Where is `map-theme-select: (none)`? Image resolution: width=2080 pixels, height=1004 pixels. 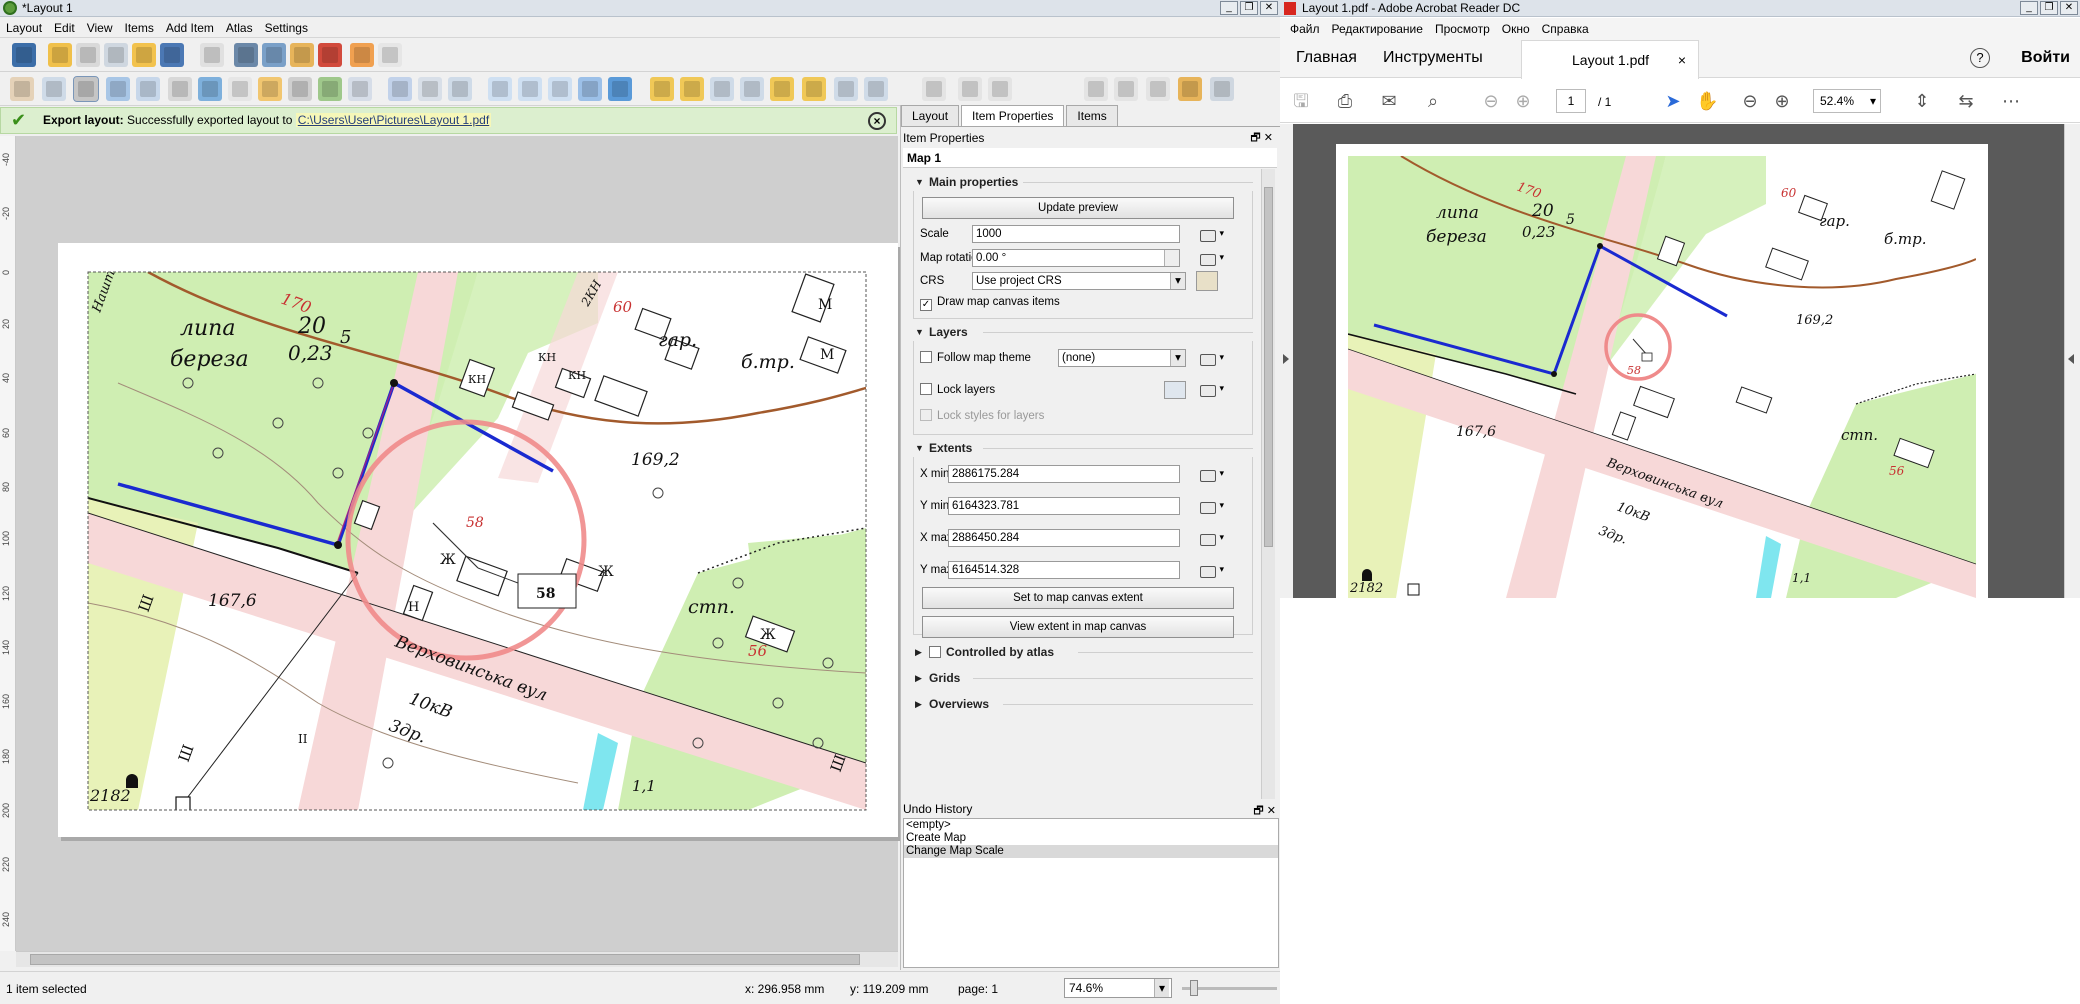 map-theme-select: (none) is located at coordinates (1122, 358).